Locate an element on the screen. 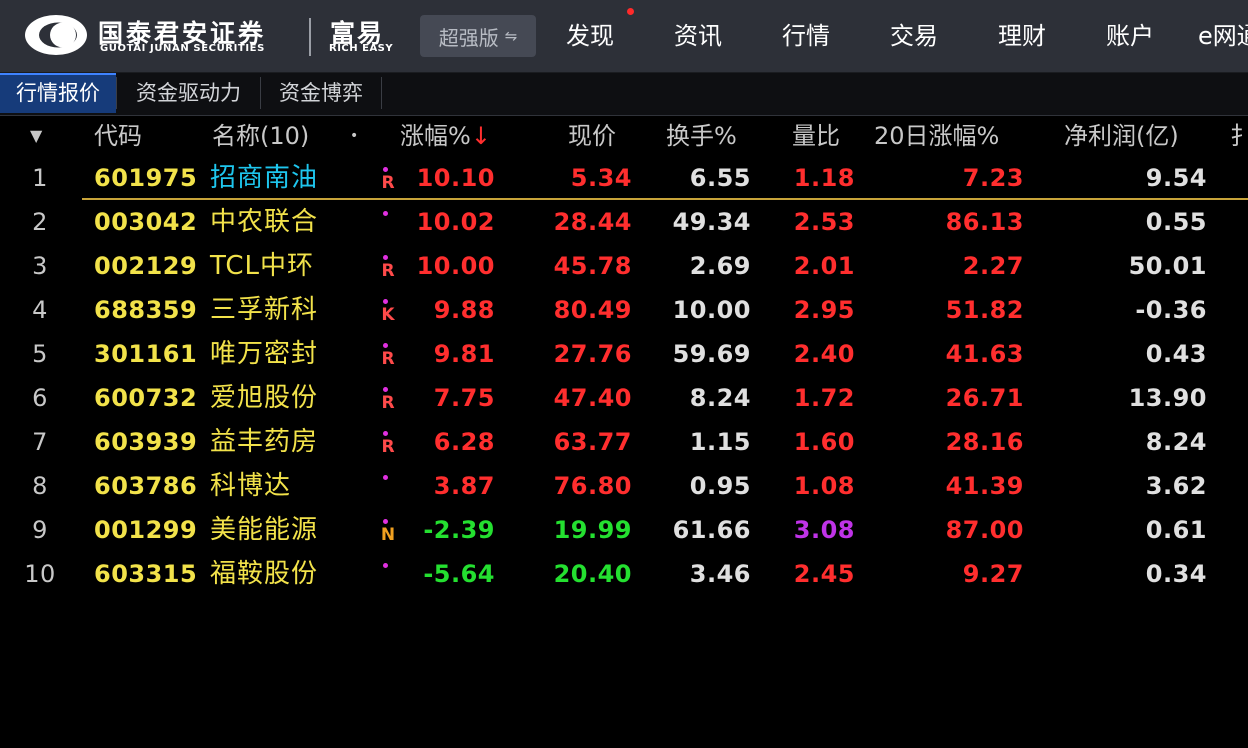  change-pct: 10.02 is located at coordinates (455, 222).